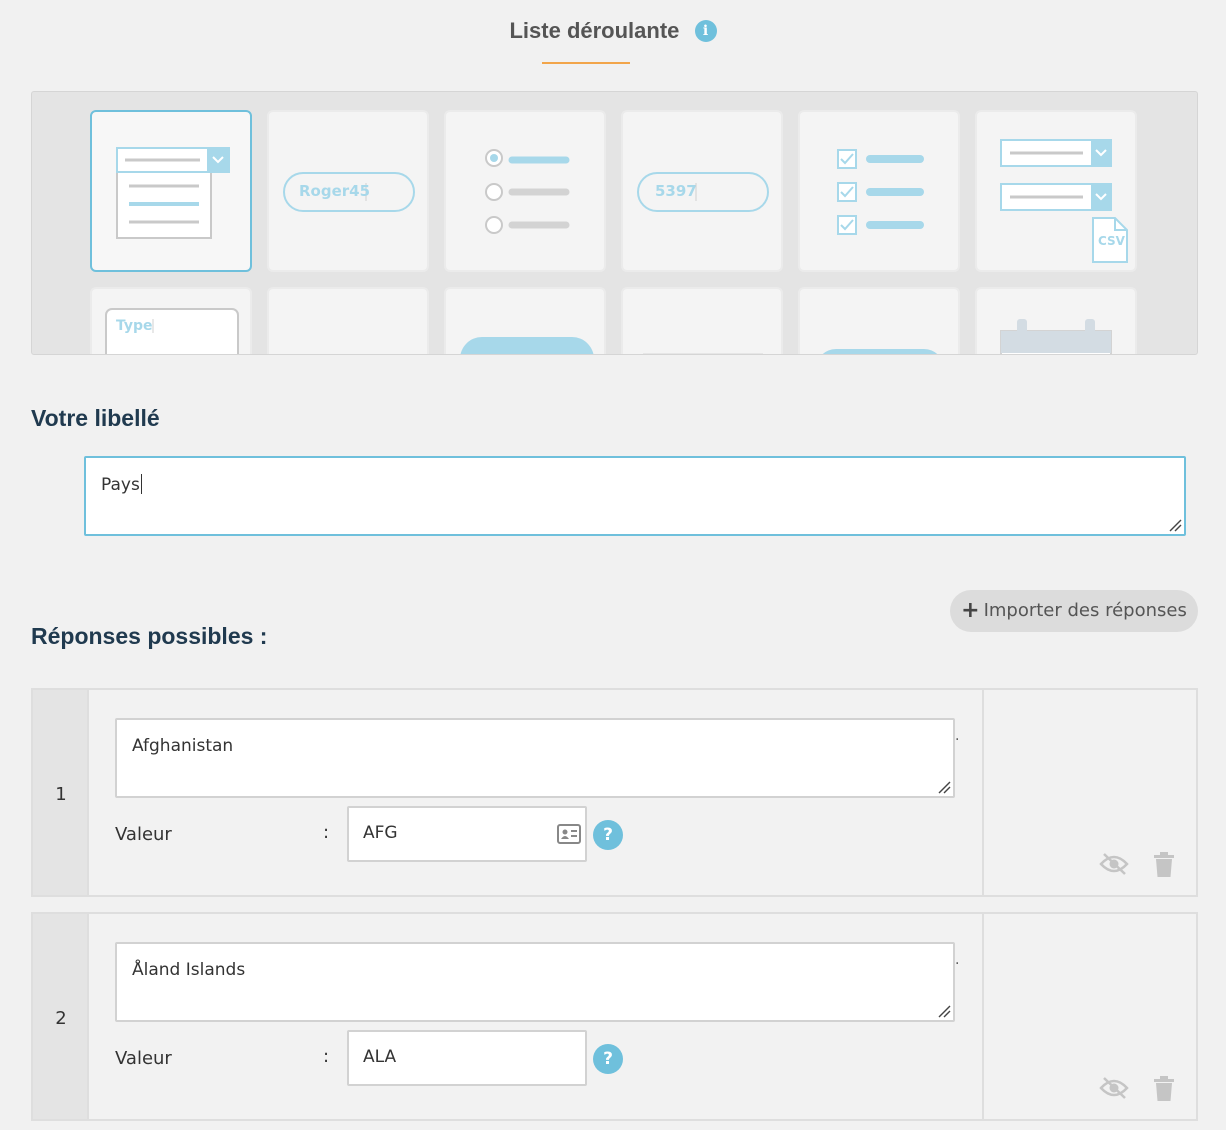 This screenshot has height=1130, width=1226. What do you see at coordinates (171, 320) in the screenshot?
I see `tile-textarea: Type` at bounding box center [171, 320].